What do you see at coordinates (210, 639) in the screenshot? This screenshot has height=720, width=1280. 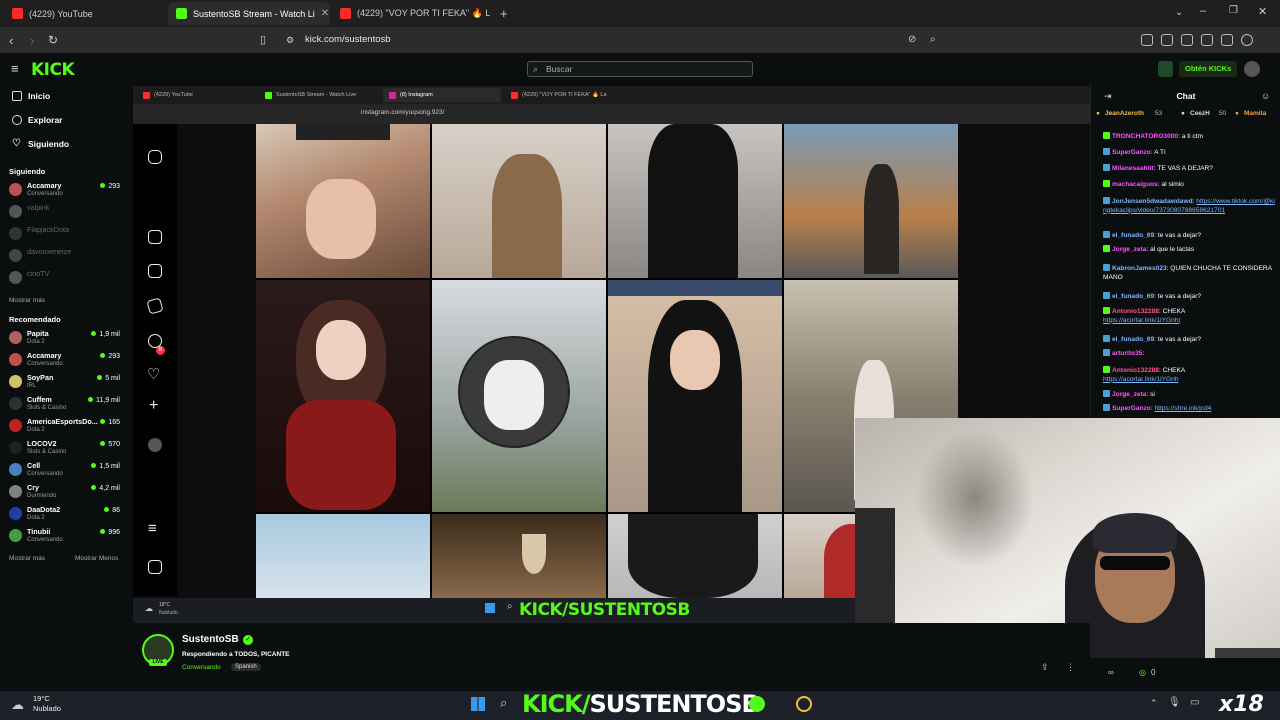 I see `streamer-name: SustentoSB` at bounding box center [210, 639].